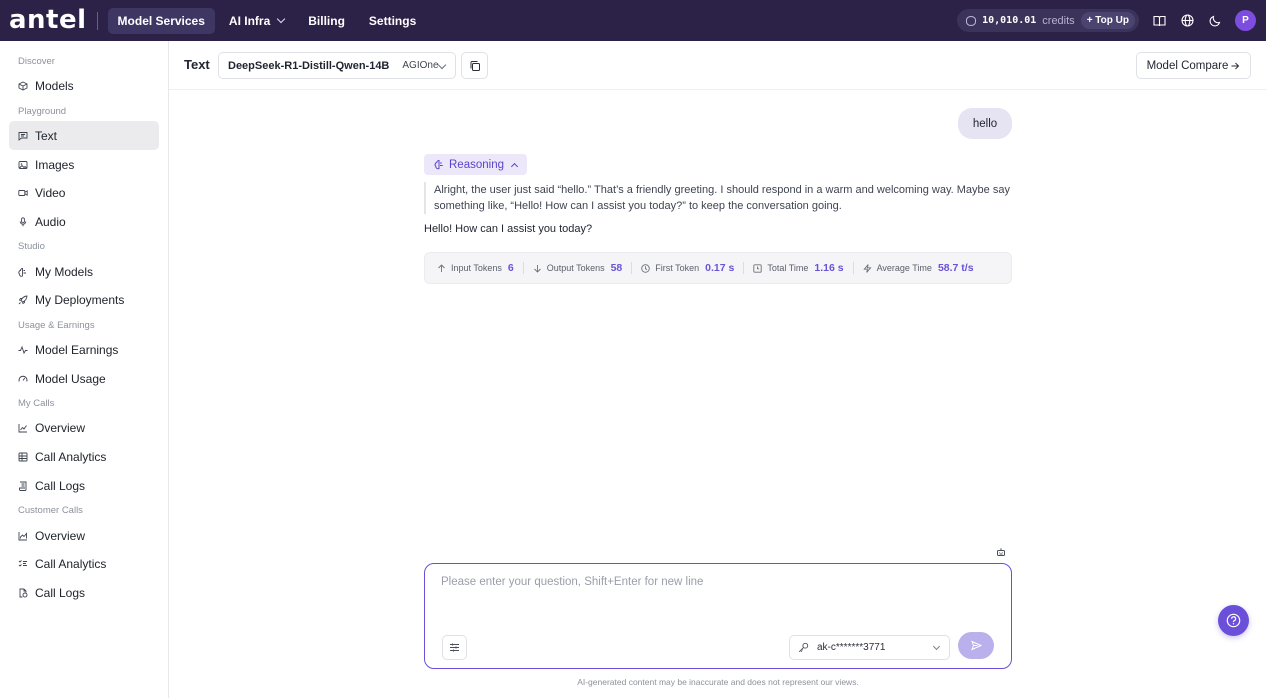 Image resolution: width=1266 pixels, height=698 pixels. What do you see at coordinates (420, 65) in the screenshot?
I see `model-provider: AGIOne` at bounding box center [420, 65].